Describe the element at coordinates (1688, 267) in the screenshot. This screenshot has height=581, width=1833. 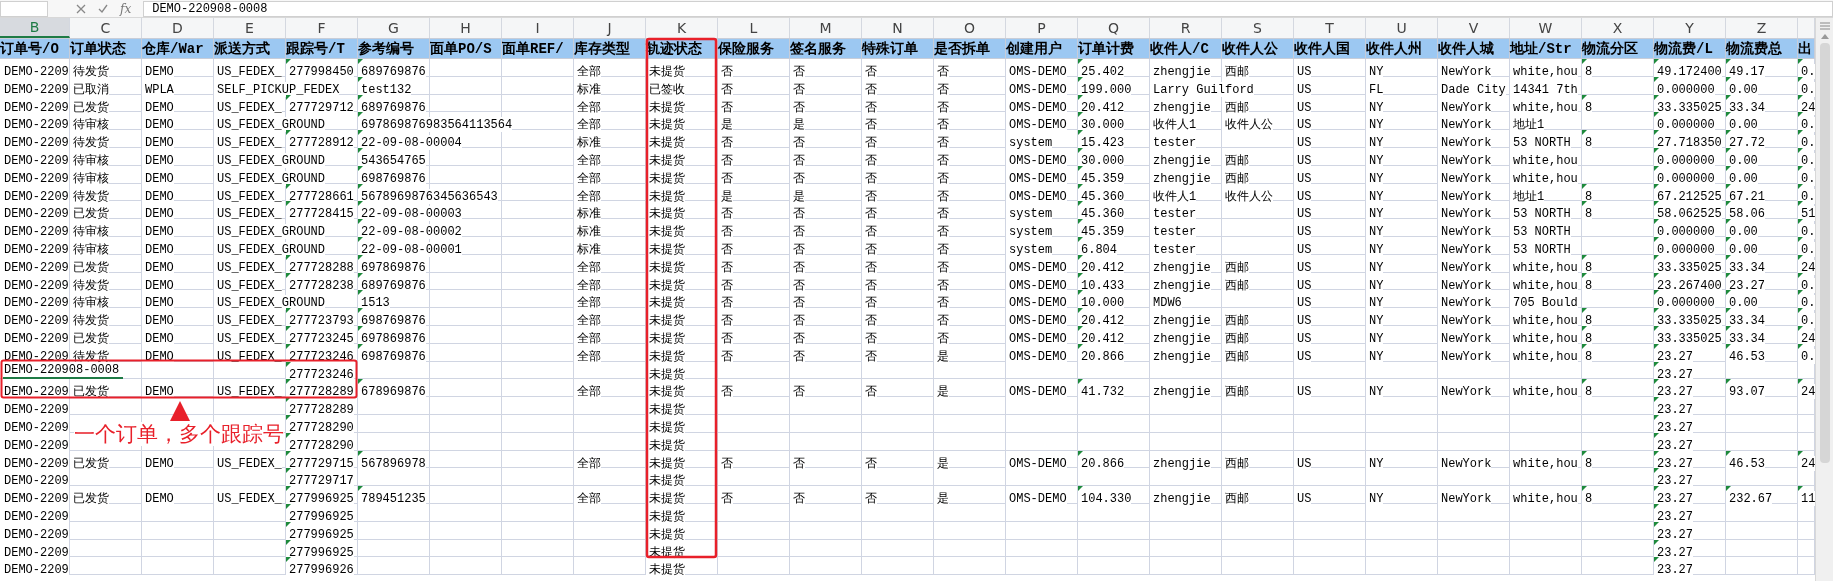
I see `table-cell: 33.335025` at that location.